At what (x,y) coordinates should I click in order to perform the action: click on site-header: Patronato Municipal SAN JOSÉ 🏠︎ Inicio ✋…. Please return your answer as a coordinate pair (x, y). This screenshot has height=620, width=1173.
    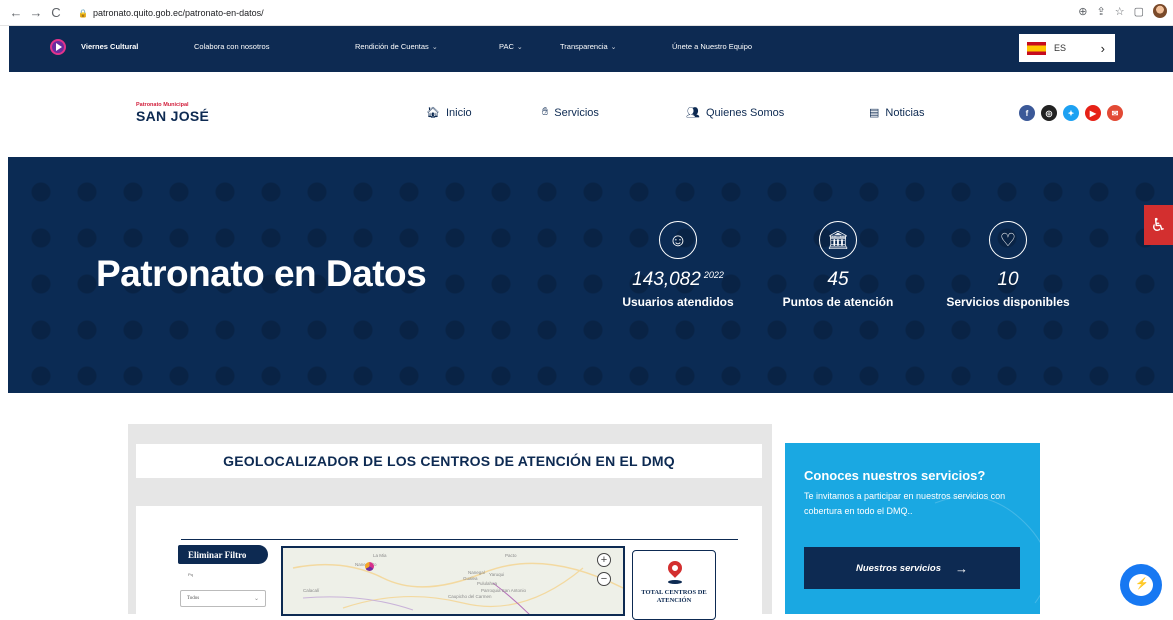
    Looking at the image, I should click on (586, 114).